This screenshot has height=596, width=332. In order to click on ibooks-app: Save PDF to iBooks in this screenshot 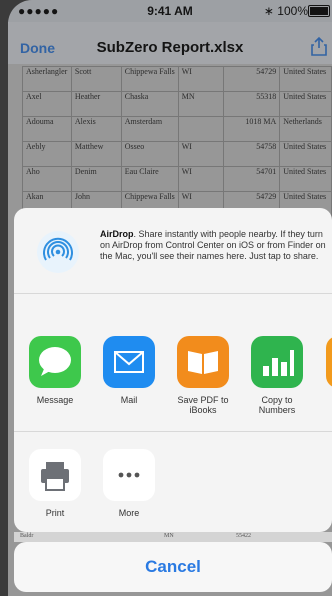, I will do `click(203, 375)`.